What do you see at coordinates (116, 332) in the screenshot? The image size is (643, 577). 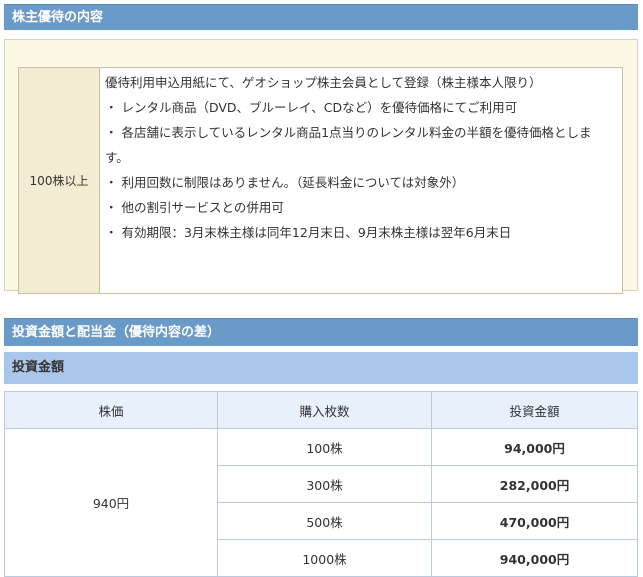 I see `section-title: 投資金額と配当金（優待内容の差）` at bounding box center [116, 332].